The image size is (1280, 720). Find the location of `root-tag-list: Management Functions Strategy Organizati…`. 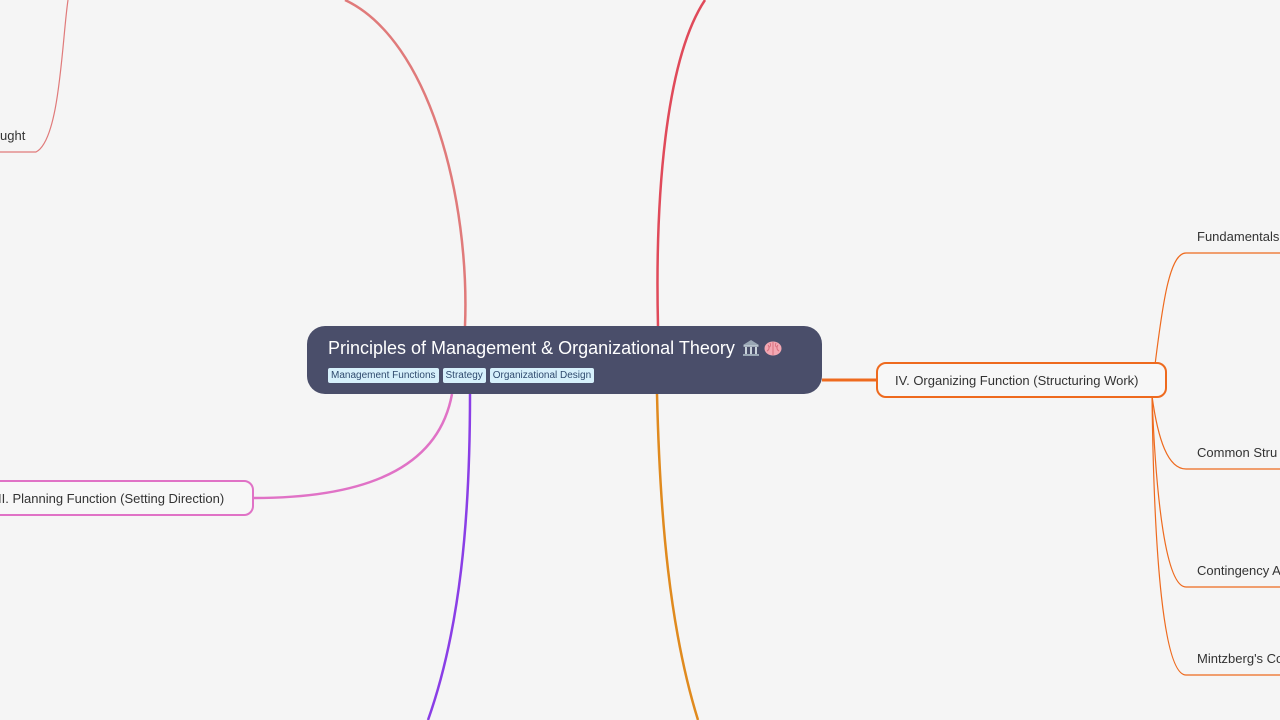

root-tag-list: Management Functions Strategy Organizati… is located at coordinates (565, 375).